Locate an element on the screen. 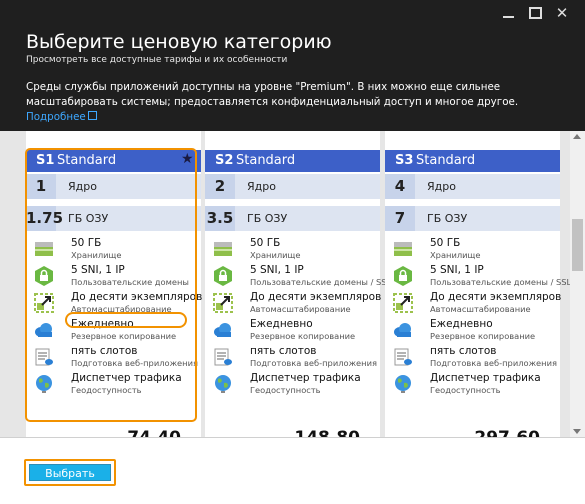 The height and width of the screenshot is (504, 585). plan-tier: S2 is located at coordinates (224, 160).